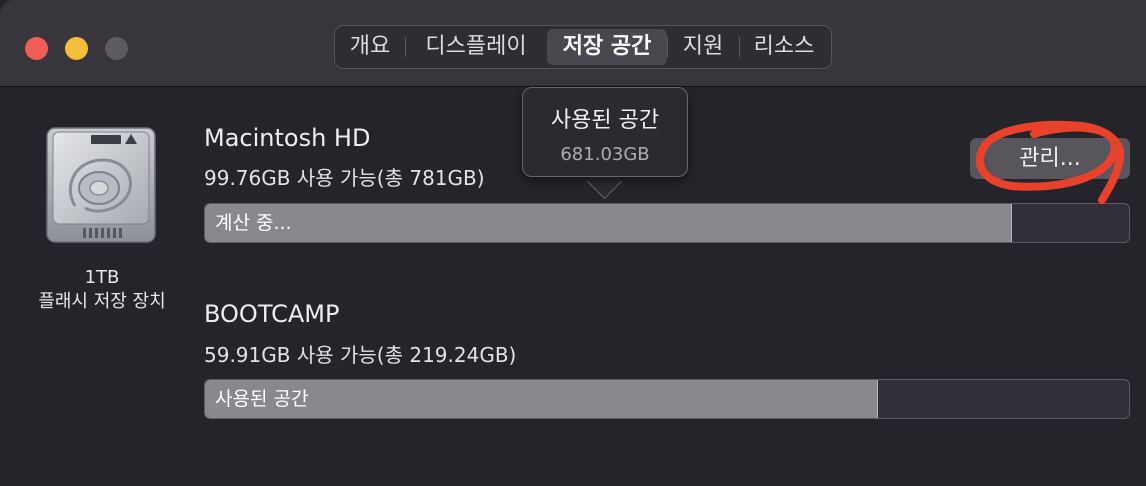 The width and height of the screenshot is (1146, 486). I want to click on zoom-button, so click(116, 48).